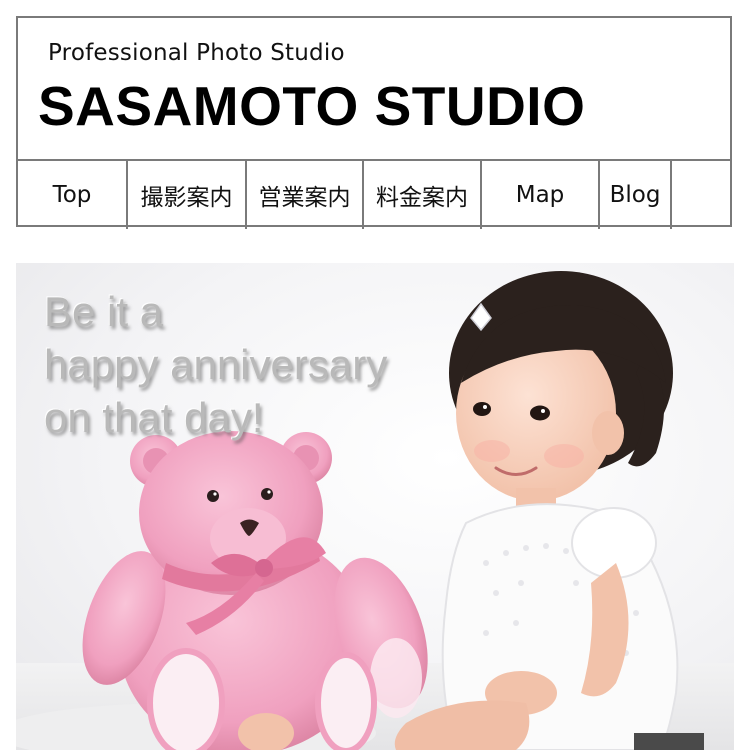 The width and height of the screenshot is (750, 750). What do you see at coordinates (636, 195) in the screenshot?
I see `nav-item-blog: Blog` at bounding box center [636, 195].